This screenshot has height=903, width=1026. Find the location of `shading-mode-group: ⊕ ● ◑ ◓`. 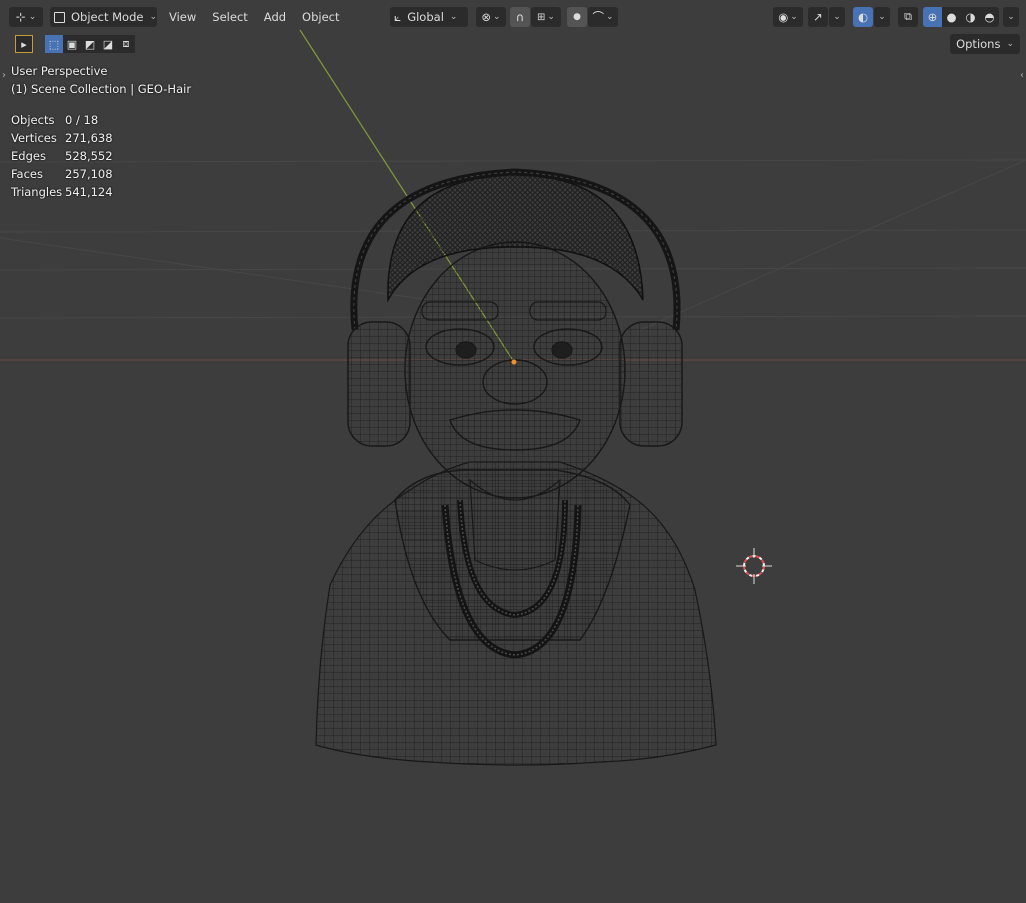

shading-mode-group: ⊕ ● ◑ ◓ is located at coordinates (961, 17).